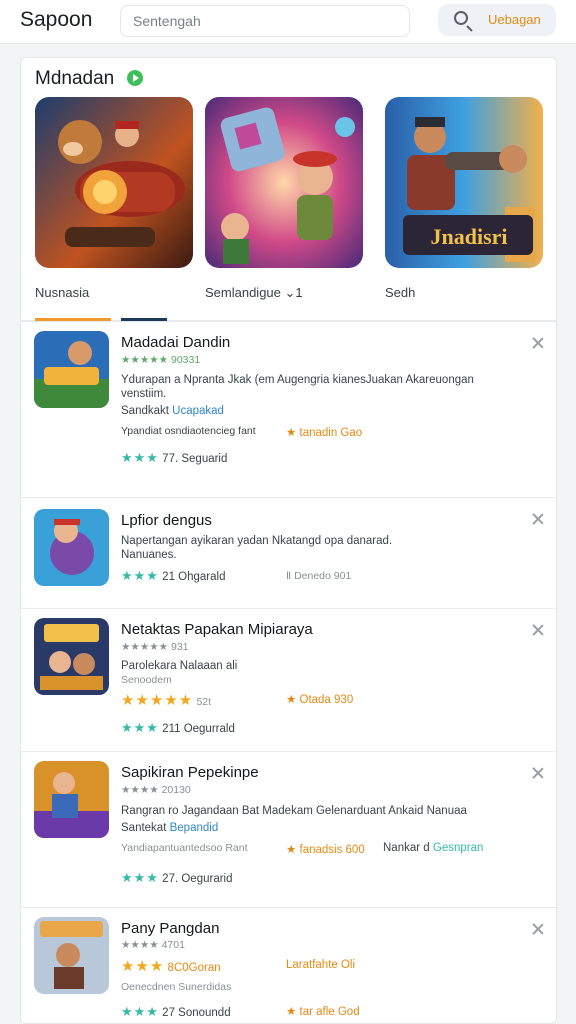 The width and height of the screenshot is (576, 1024). I want to click on sub-label: Santekat, so click(144, 828).